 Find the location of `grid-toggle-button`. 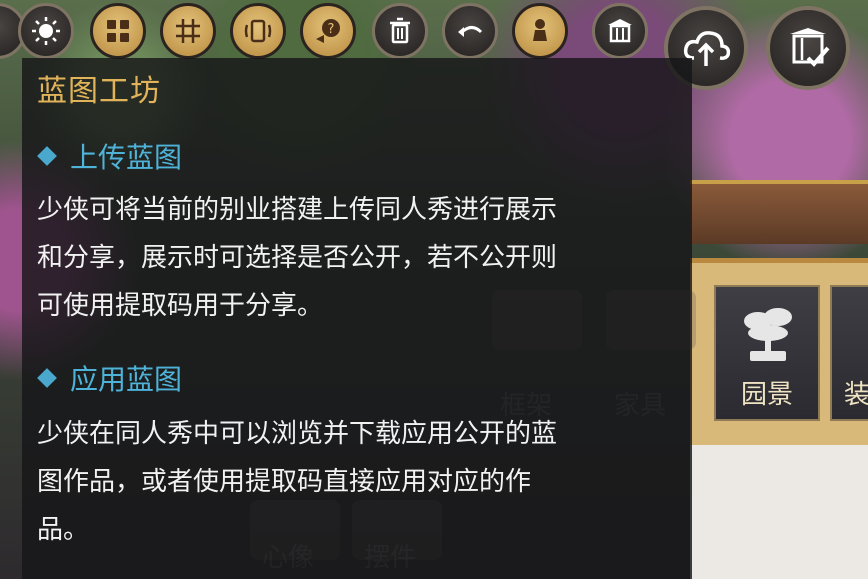

grid-toggle-button is located at coordinates (188, 31).